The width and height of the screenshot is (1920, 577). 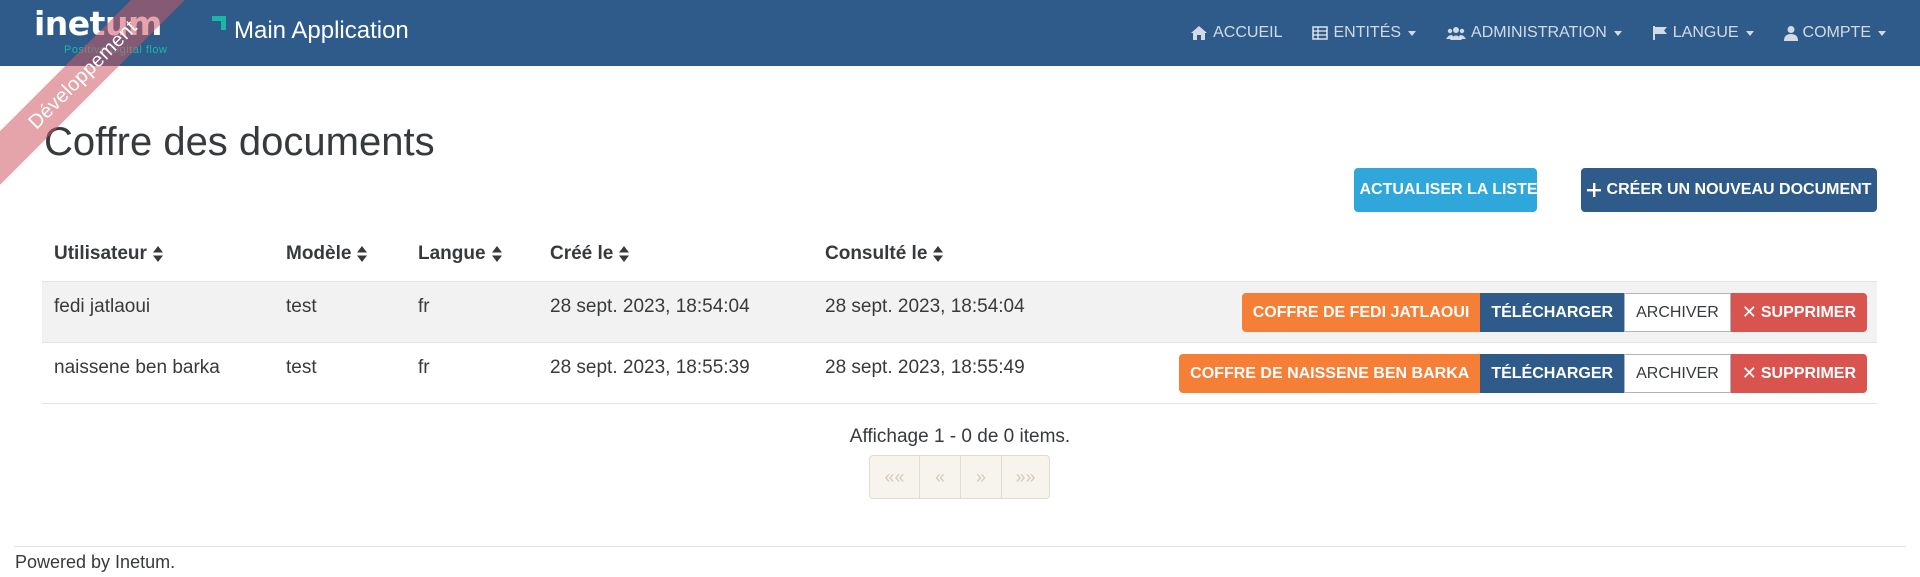 What do you see at coordinates (321, 31) in the screenshot?
I see `app-title: Main Application` at bounding box center [321, 31].